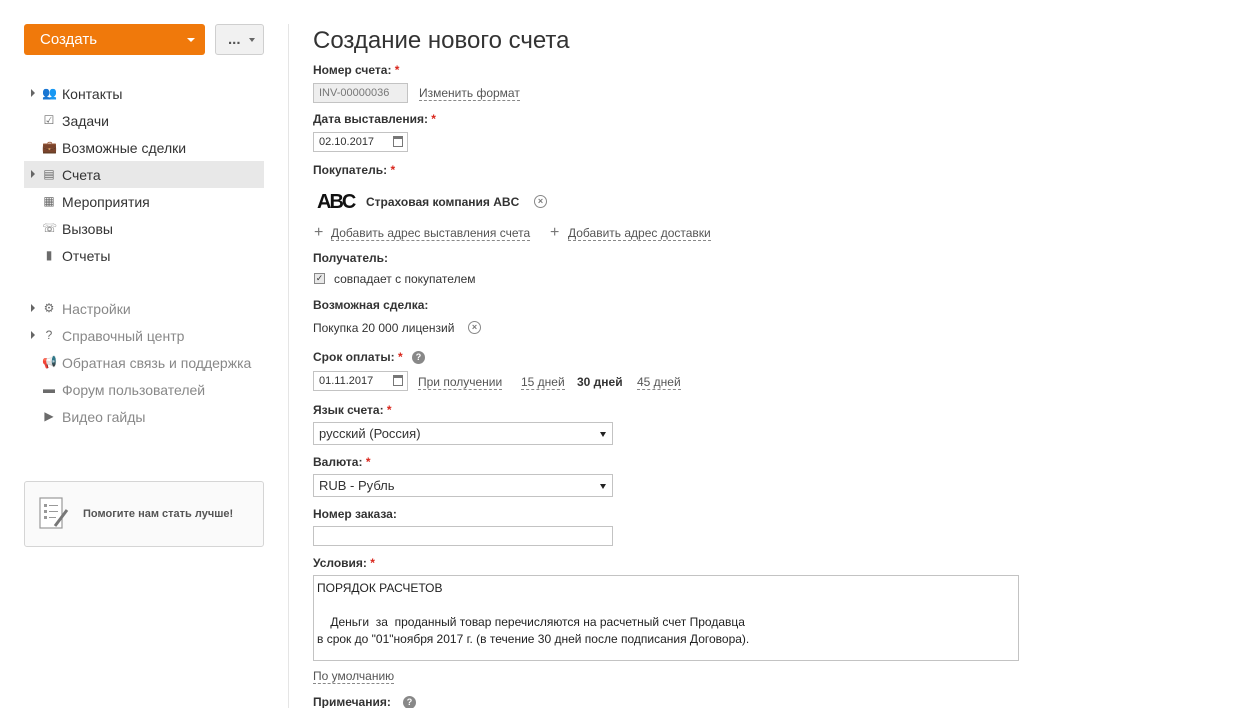  Describe the element at coordinates (474, 327) in the screenshot. I see `remove-deal-icon: ×` at that location.